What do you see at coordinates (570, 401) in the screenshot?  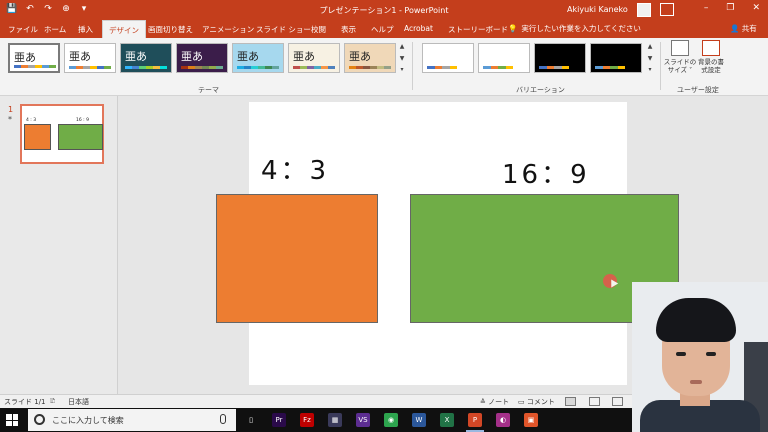 I see `normal-view-icon` at bounding box center [570, 401].